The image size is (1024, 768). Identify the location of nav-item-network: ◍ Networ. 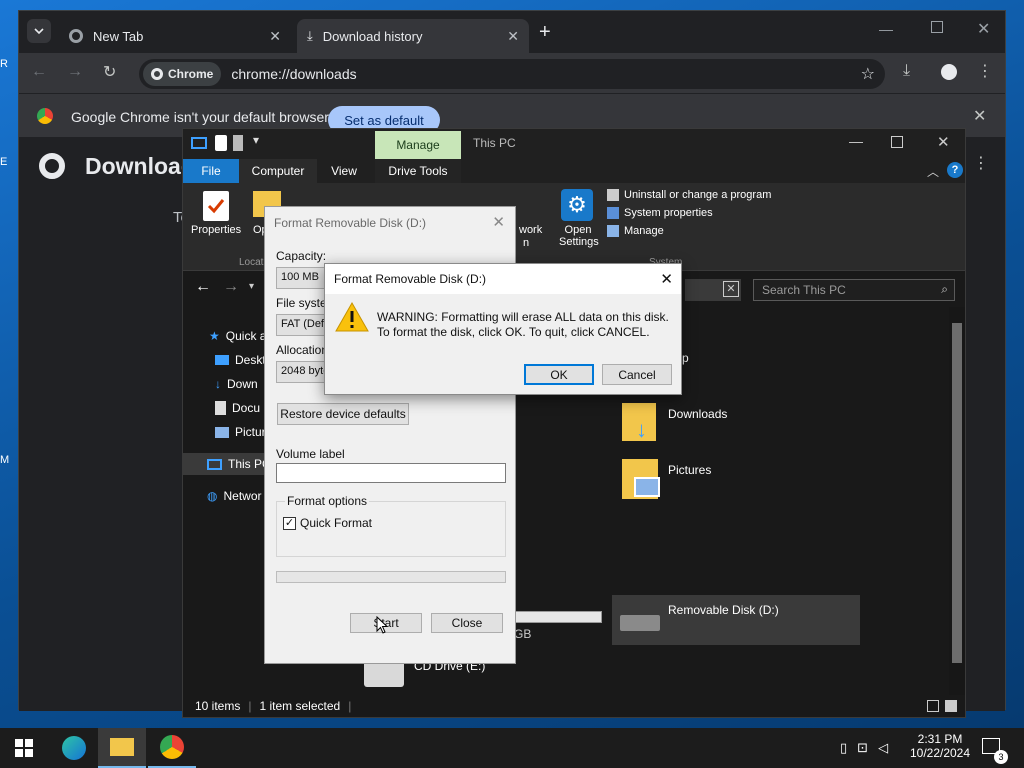
(234, 496).